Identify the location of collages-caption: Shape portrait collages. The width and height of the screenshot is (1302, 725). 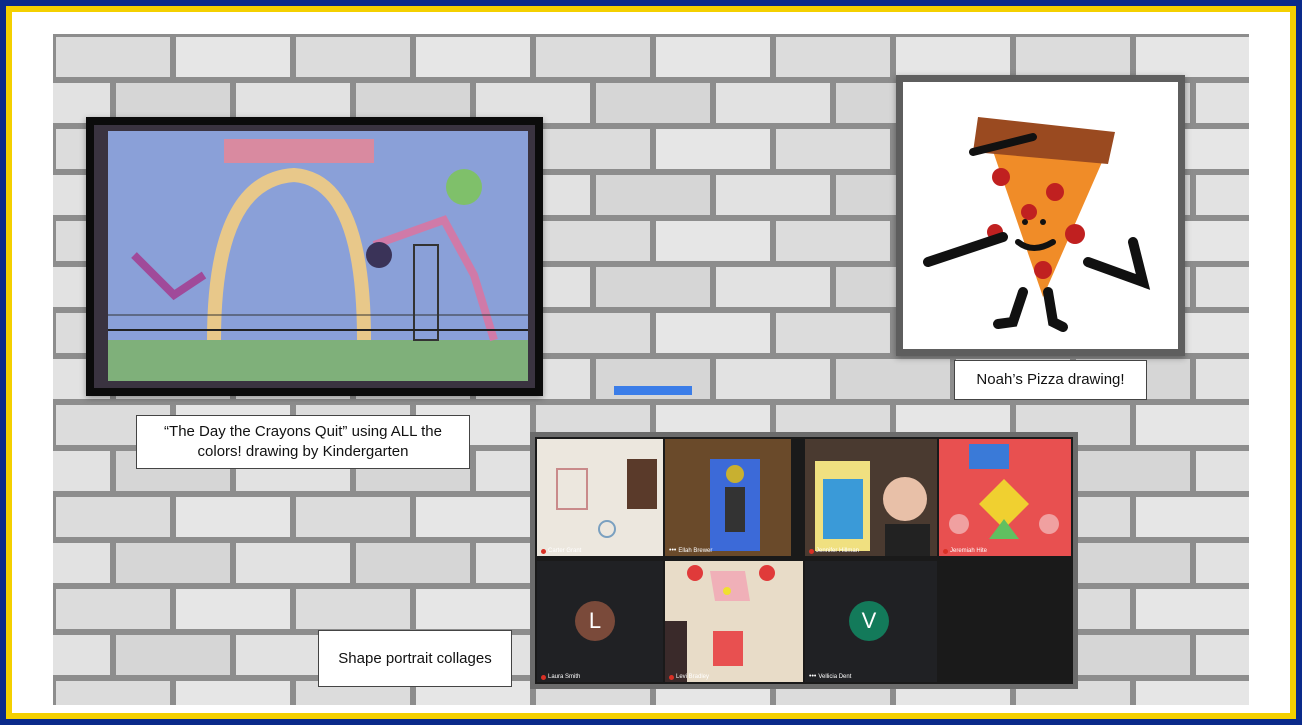
(415, 658).